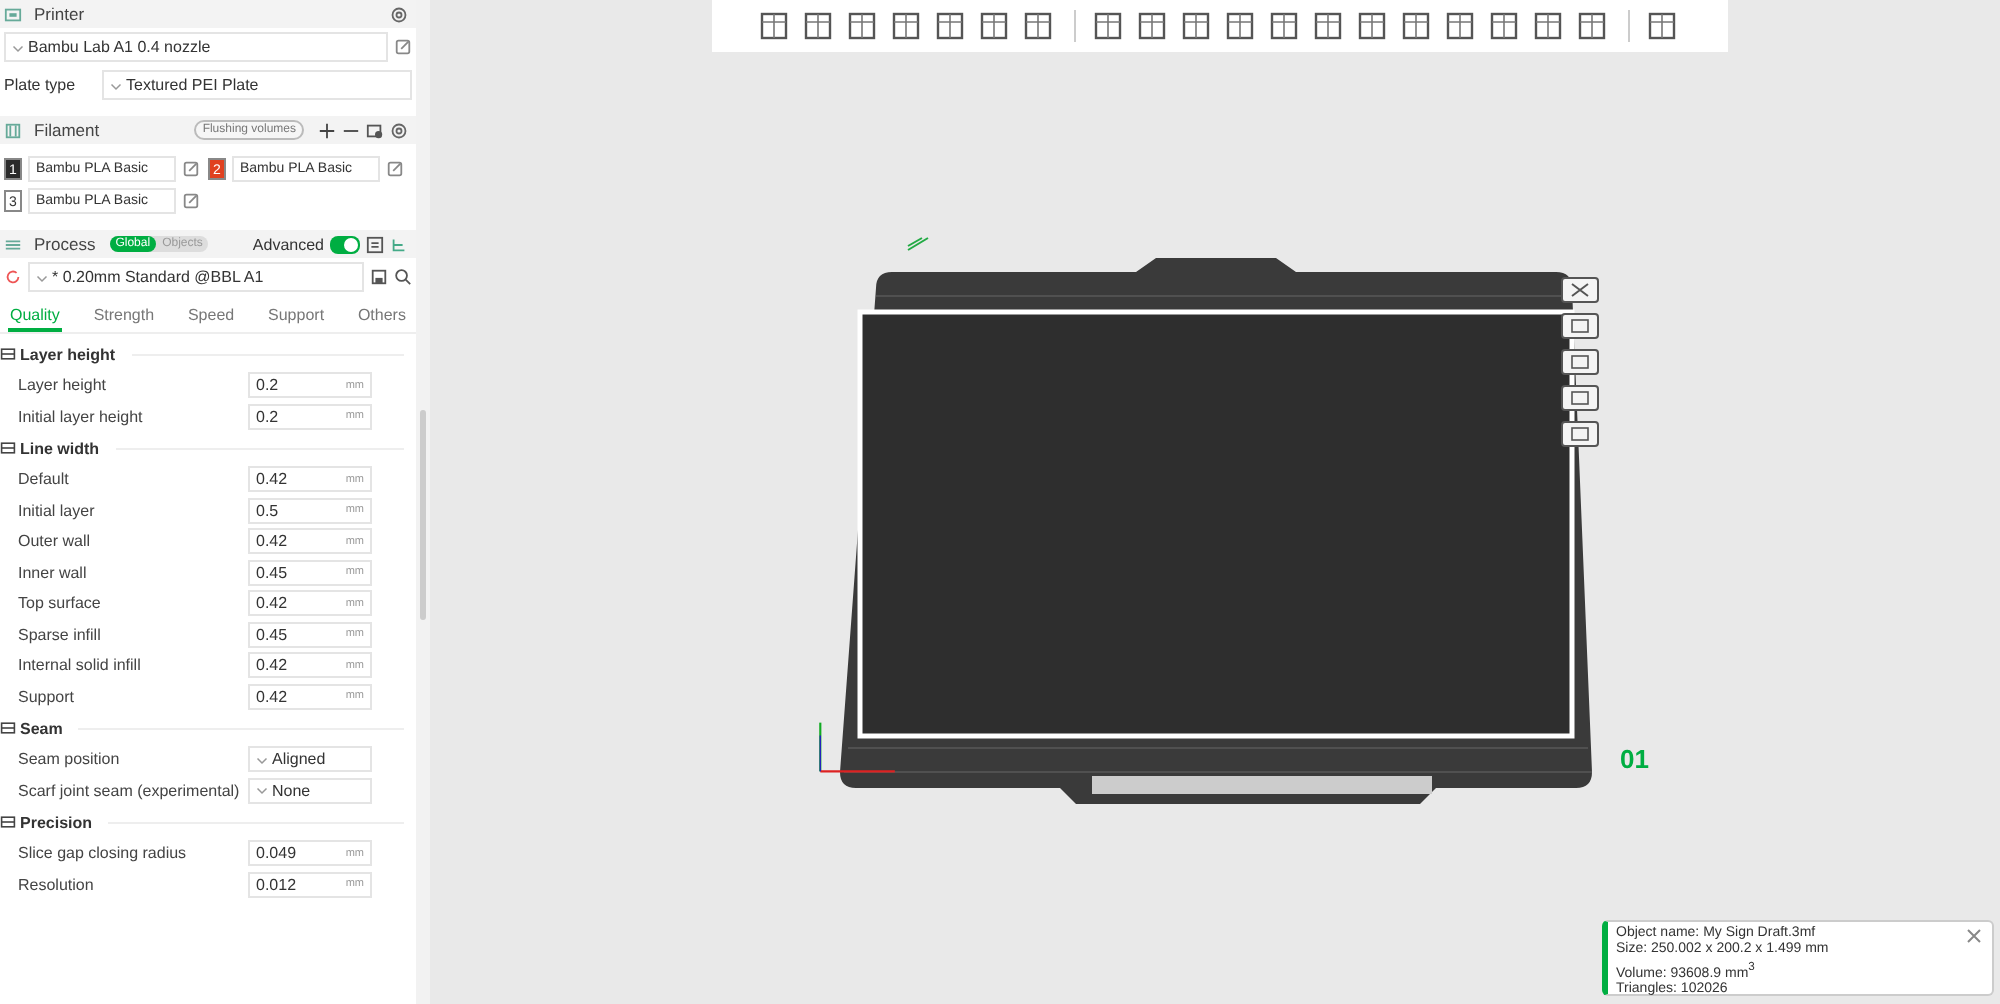  I want to click on printer-select: Bambu Lab A1 0.4 nozzle, so click(196, 47).